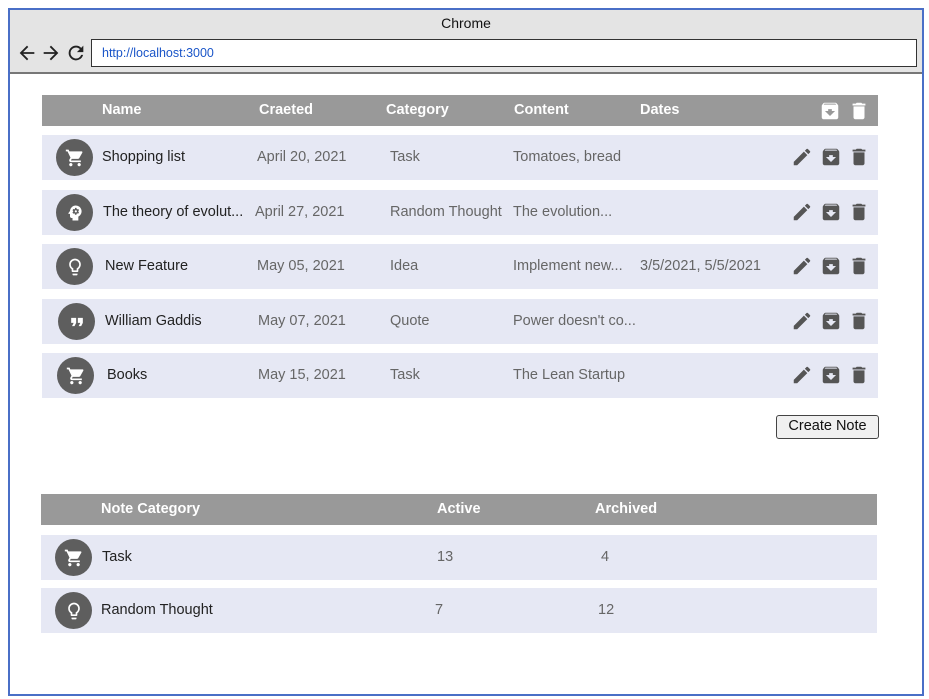 This screenshot has height=699, width=929. I want to click on note-created: May 15, 2021, so click(302, 375).